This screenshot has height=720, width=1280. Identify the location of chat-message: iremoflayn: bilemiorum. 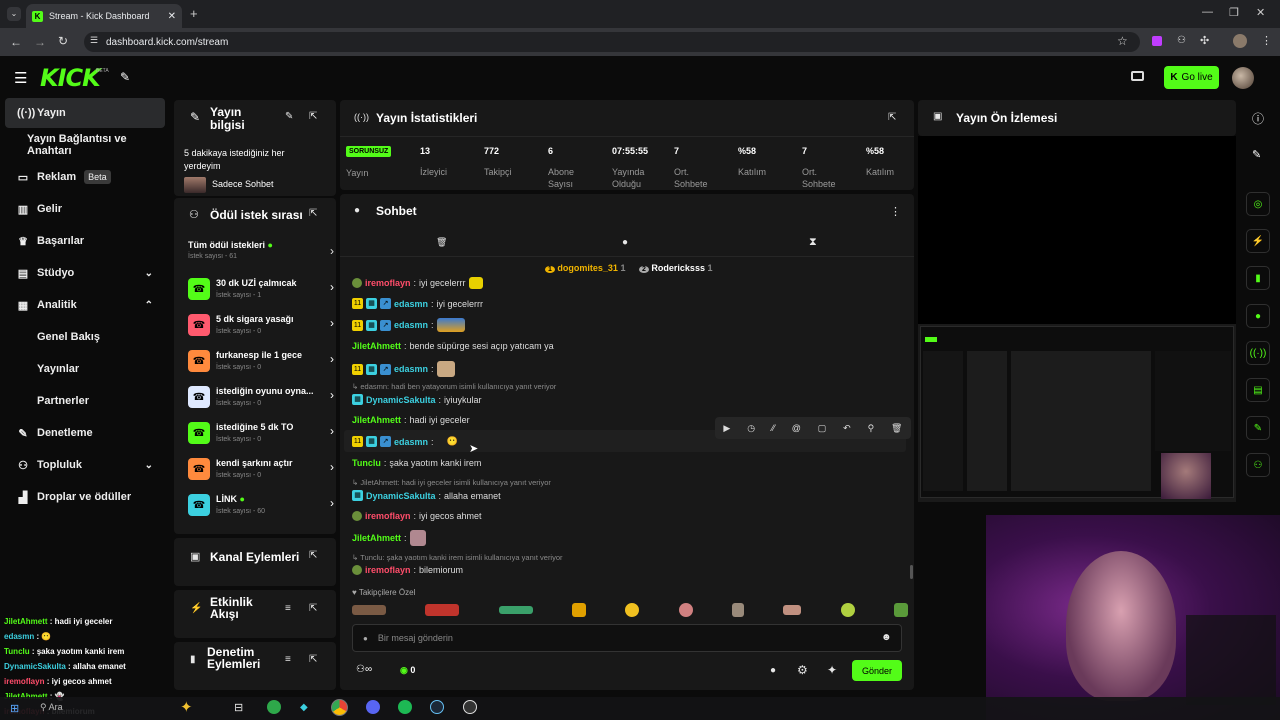
(407, 570).